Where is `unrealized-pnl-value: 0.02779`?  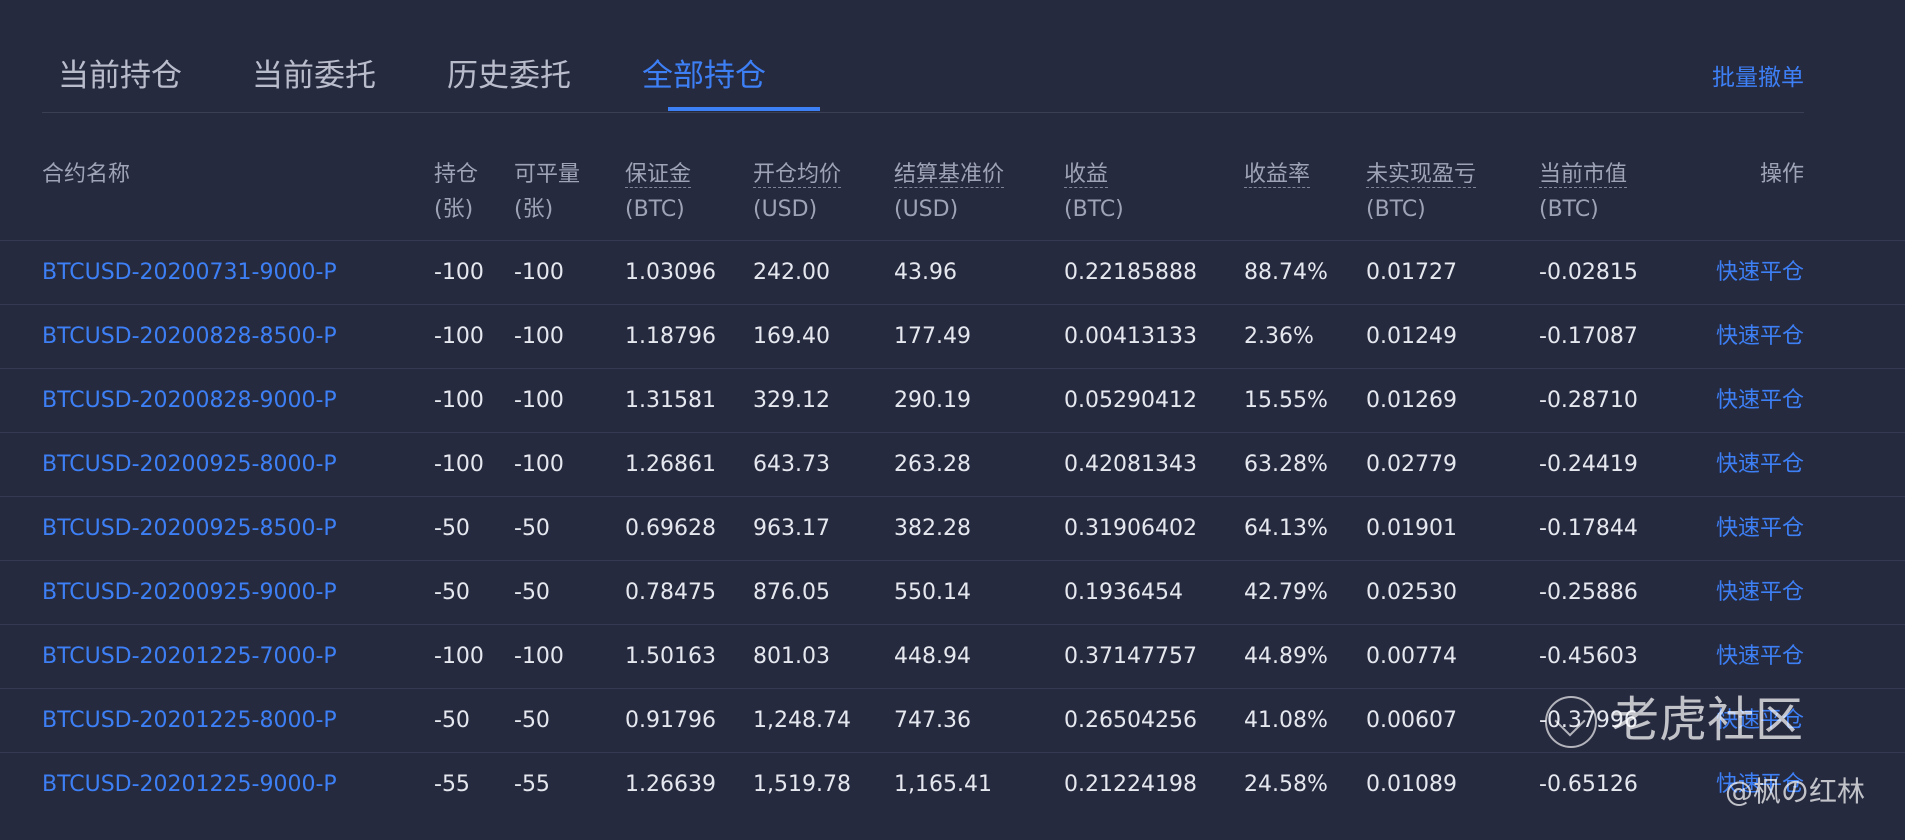
unrealized-pnl-value: 0.02779 is located at coordinates (1411, 464).